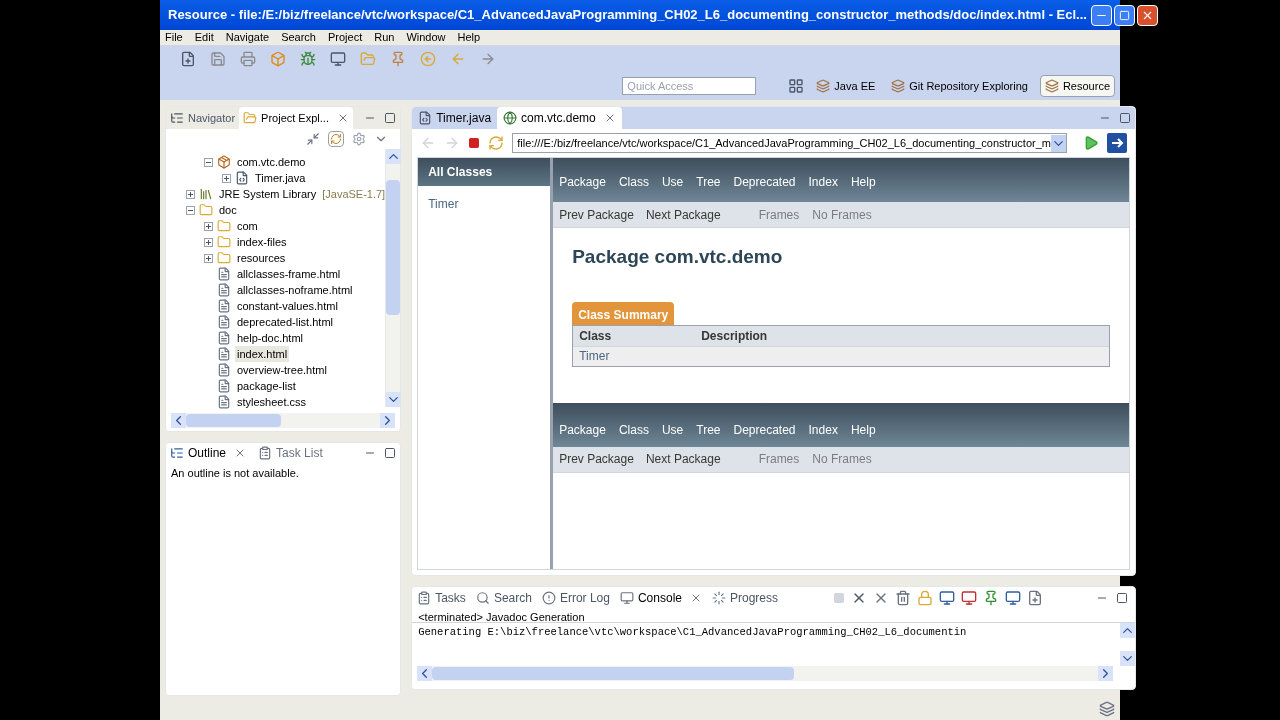  What do you see at coordinates (266, 386) in the screenshot?
I see `tree-item: package-list` at bounding box center [266, 386].